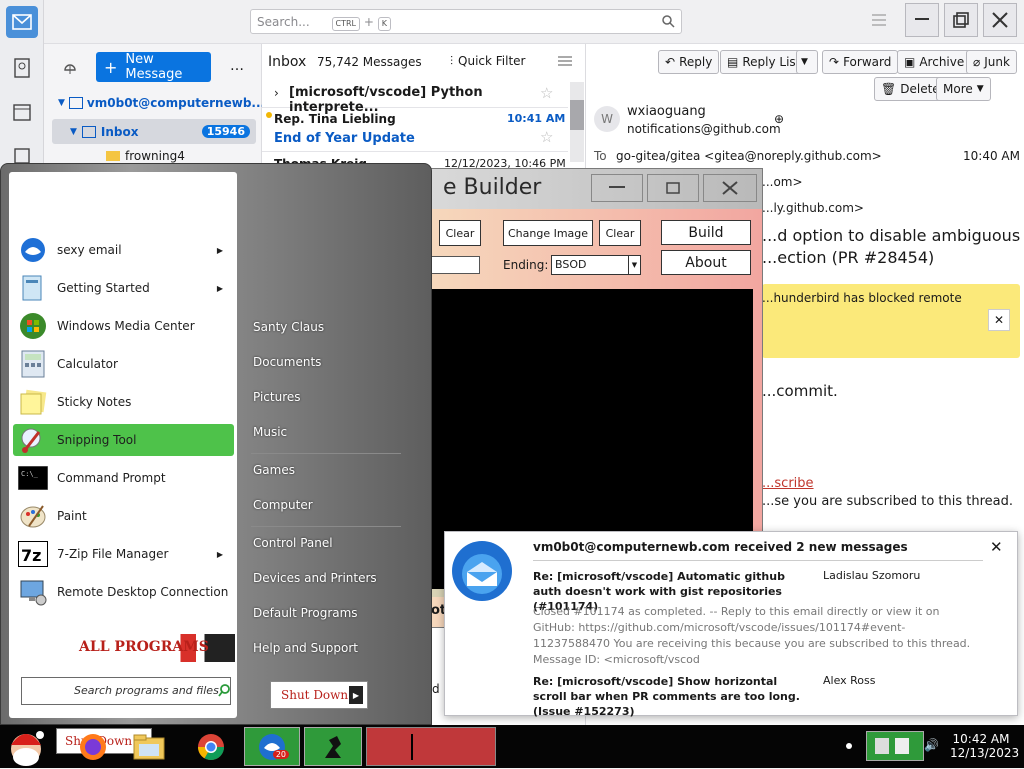 The image size is (1024, 769). What do you see at coordinates (123, 516) in the screenshot?
I see `program-paint: Paint` at bounding box center [123, 516].